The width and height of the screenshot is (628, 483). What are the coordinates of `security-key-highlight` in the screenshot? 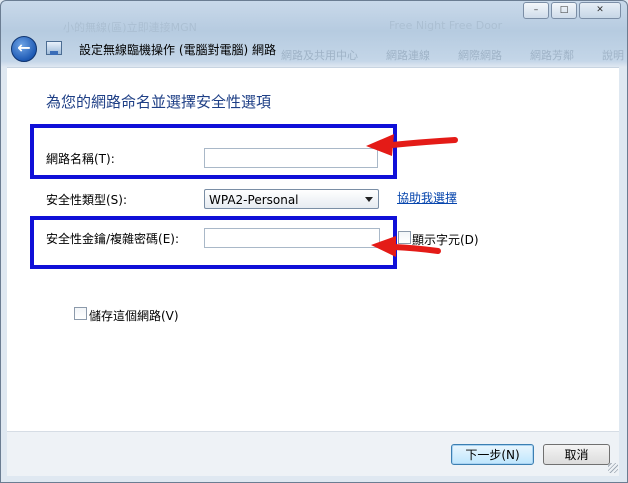 It's located at (213, 242).